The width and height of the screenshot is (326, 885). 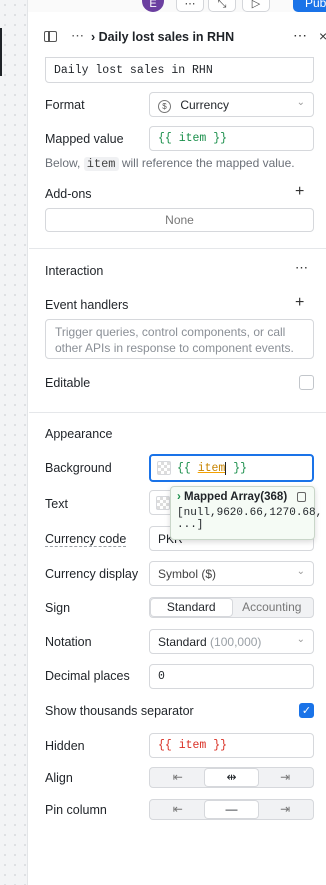 I want to click on align-right-icon: ⇥, so click(x=285, y=777).